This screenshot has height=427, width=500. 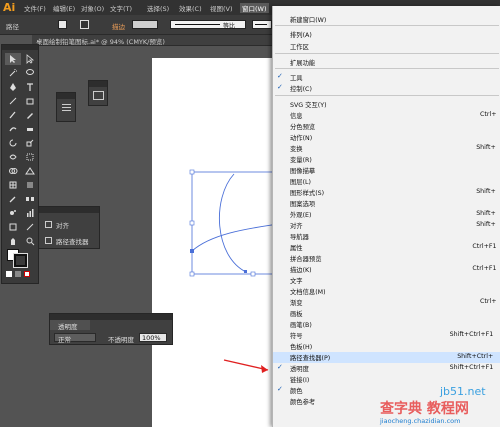 What do you see at coordinates (386, 225) in the screenshot?
I see `window-menu-item: 对齐 Shift+` at bounding box center [386, 225].